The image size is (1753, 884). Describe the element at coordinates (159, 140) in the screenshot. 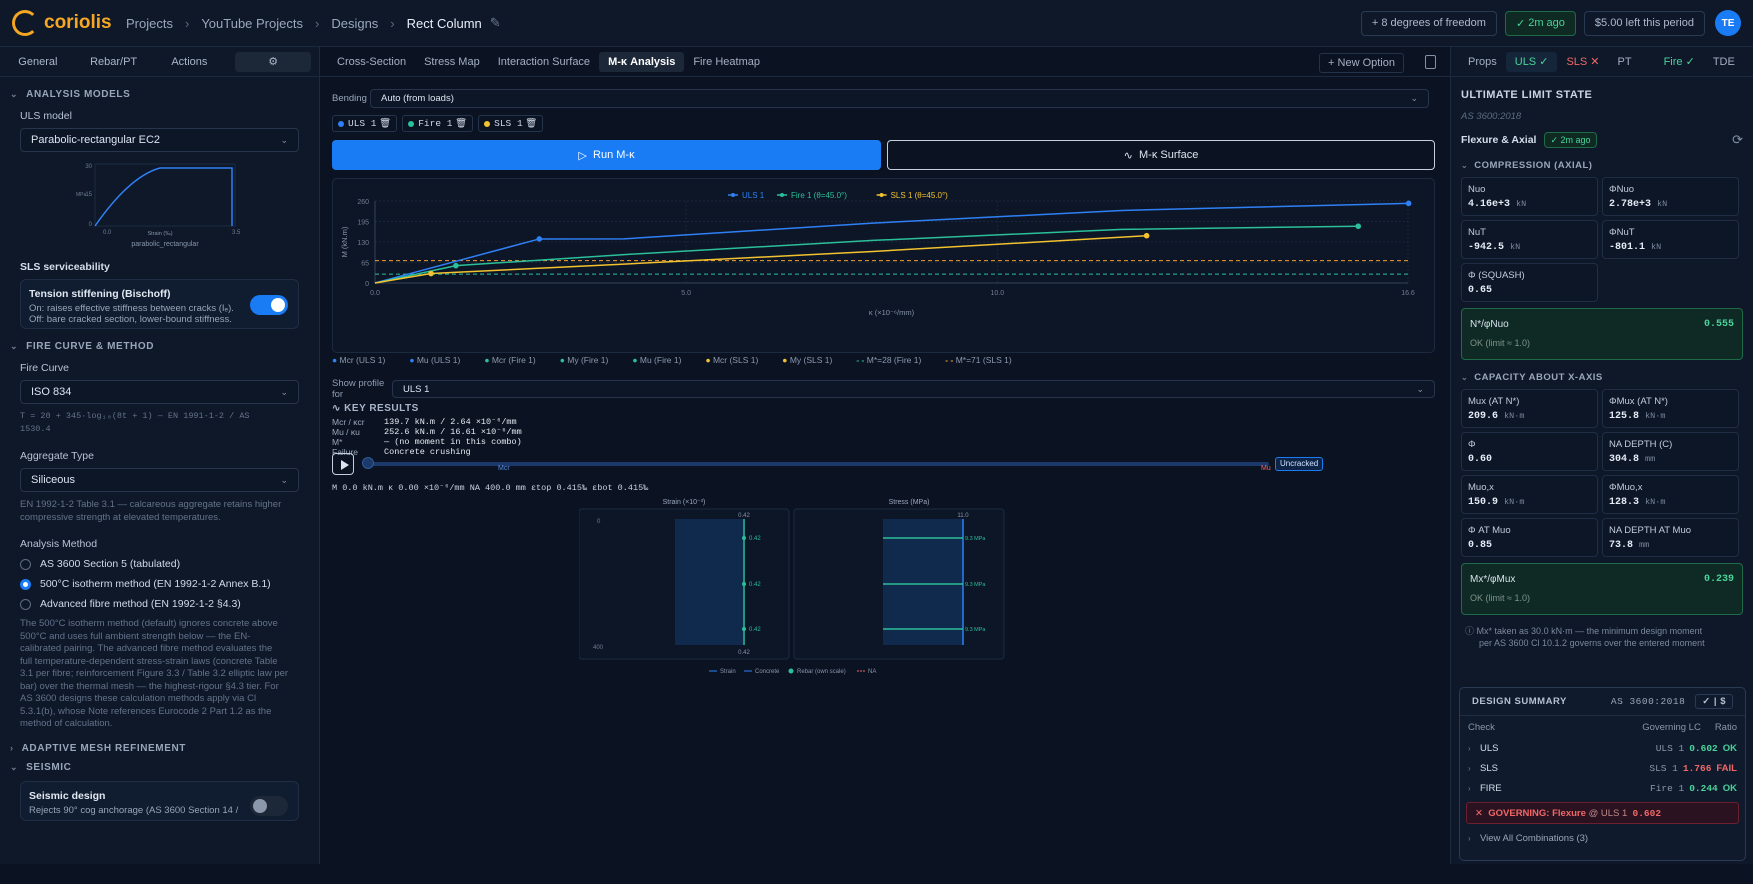

I see `uls-model-select: Parabolic-rectangular EC2 ⌄` at that location.